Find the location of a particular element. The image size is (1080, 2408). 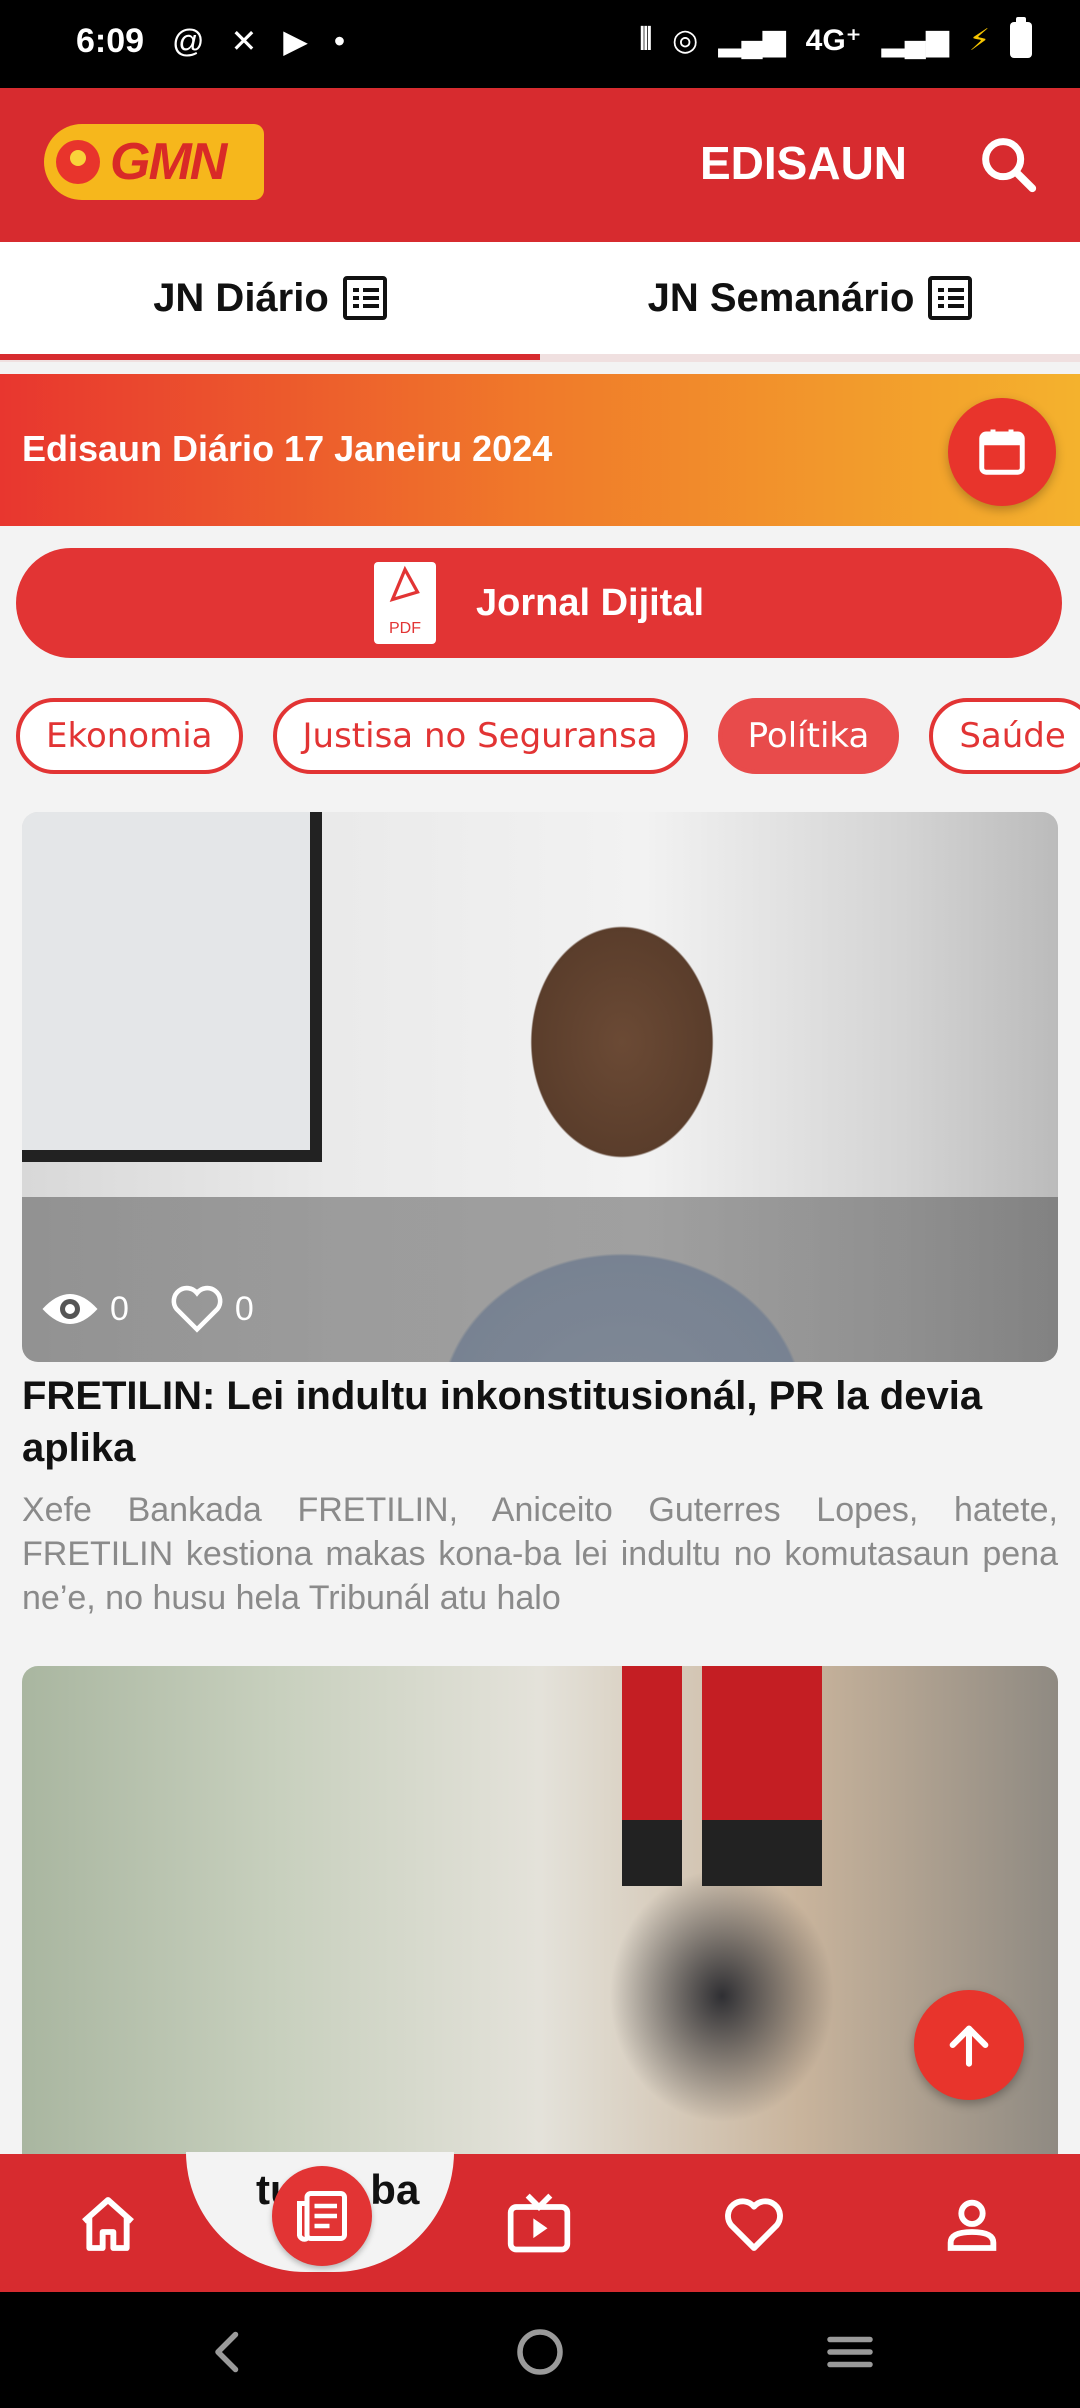

nav-profile is located at coordinates (972, 2224).